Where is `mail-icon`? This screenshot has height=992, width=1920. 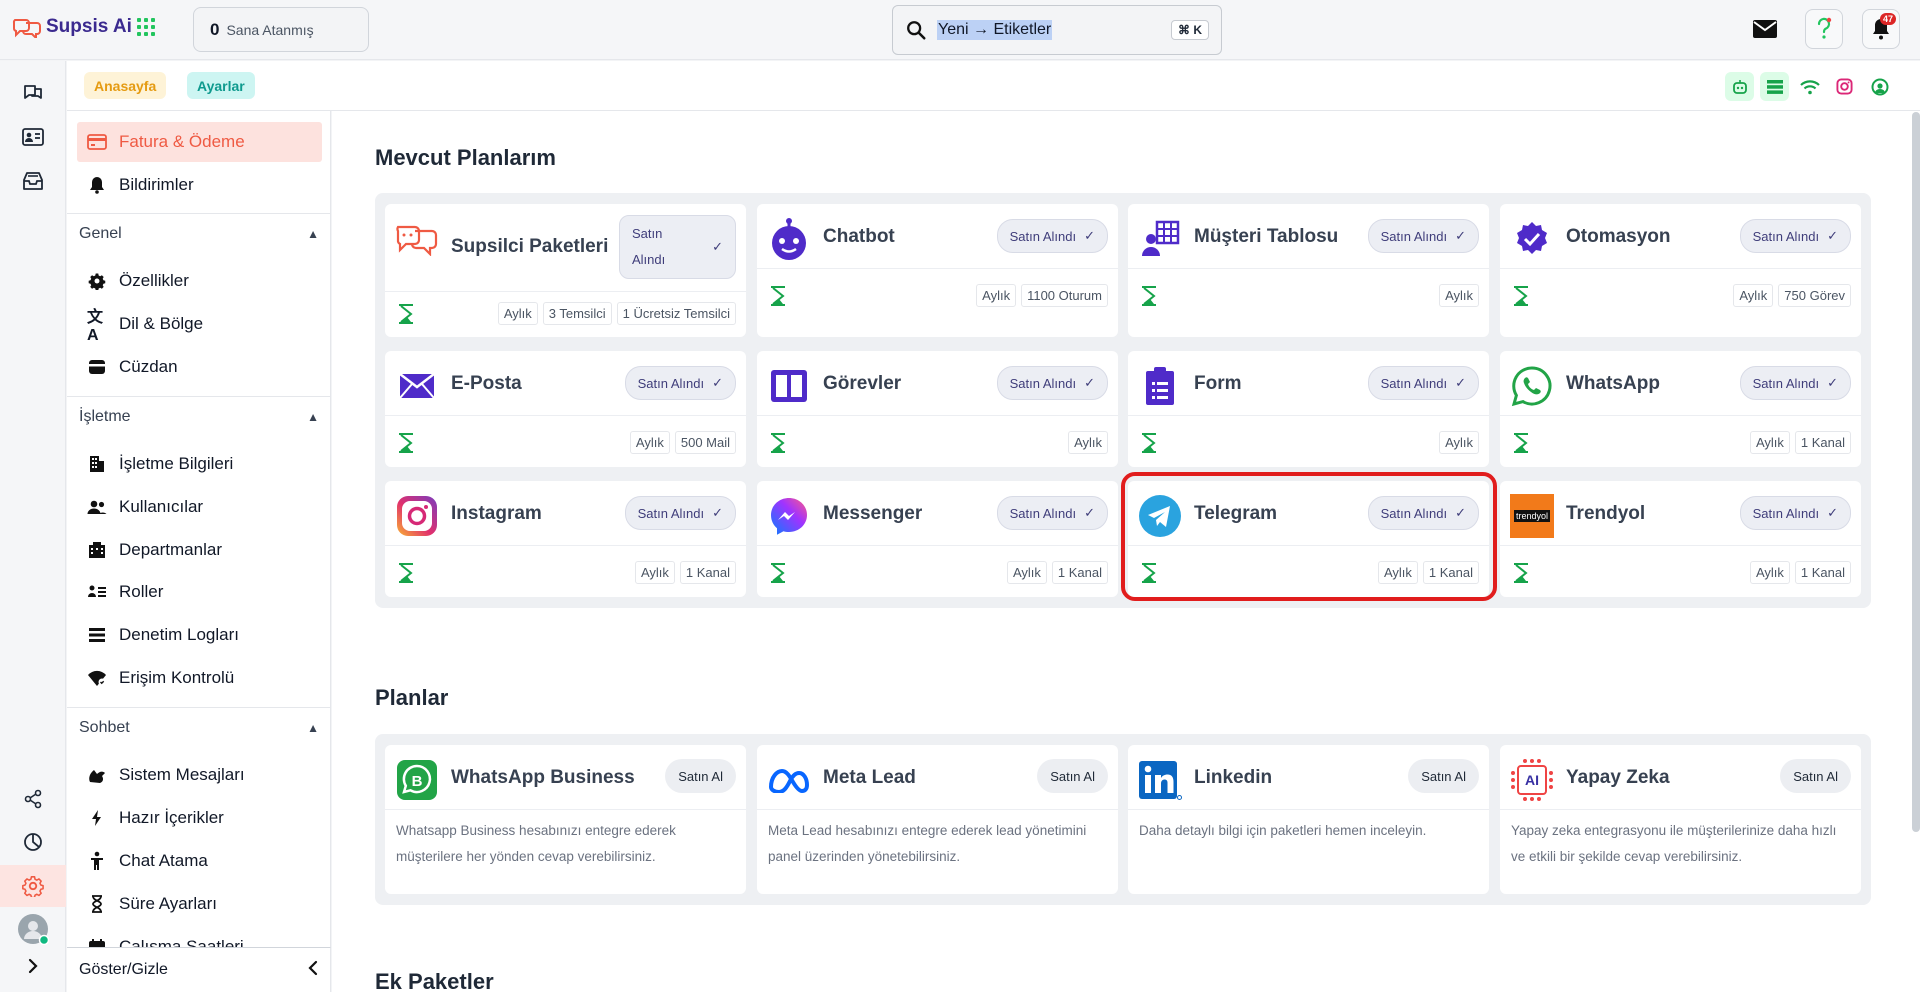
mail-icon is located at coordinates (1765, 29).